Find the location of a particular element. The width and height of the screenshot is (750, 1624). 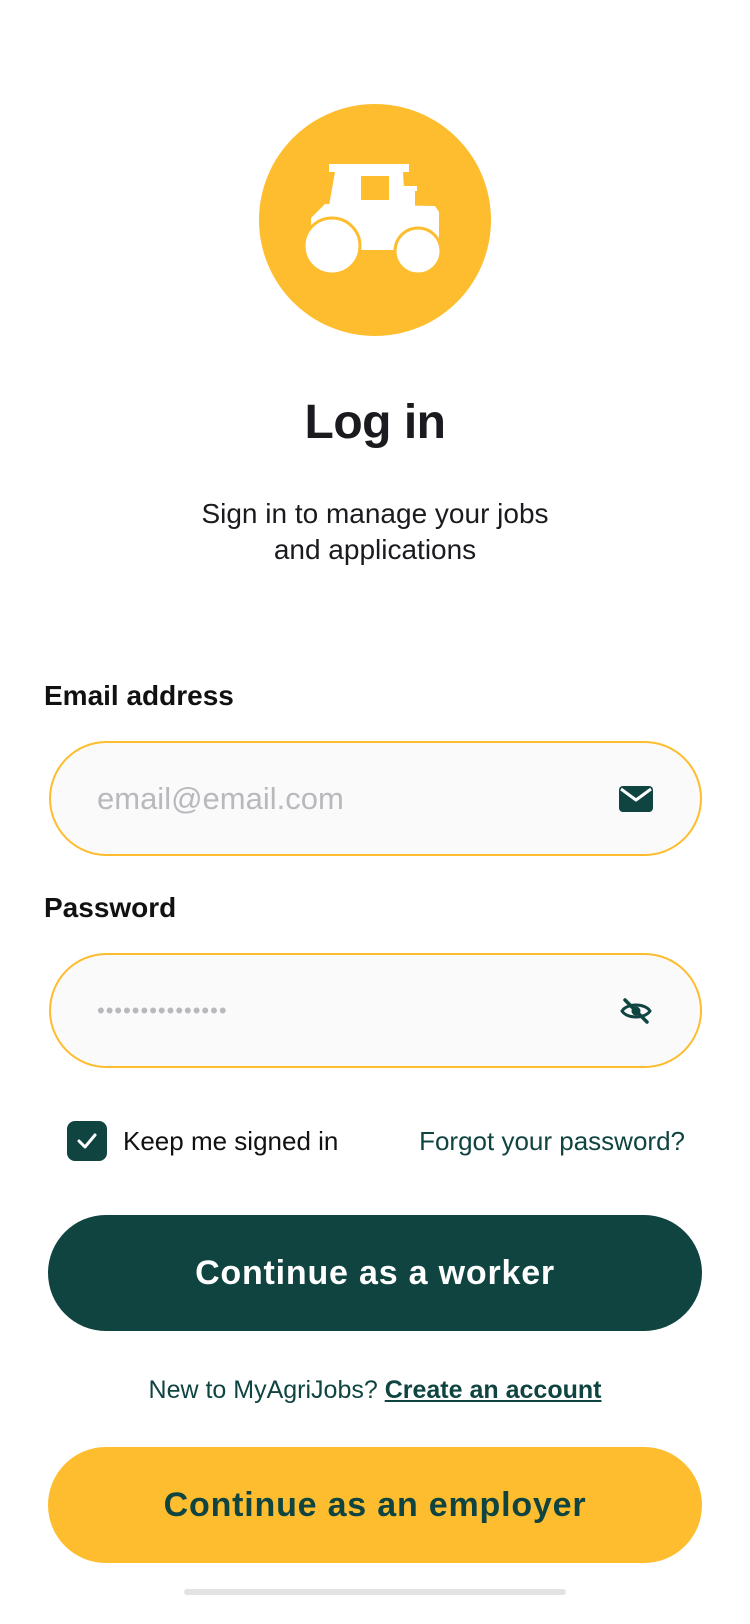

email-input is located at coordinates (357, 798).